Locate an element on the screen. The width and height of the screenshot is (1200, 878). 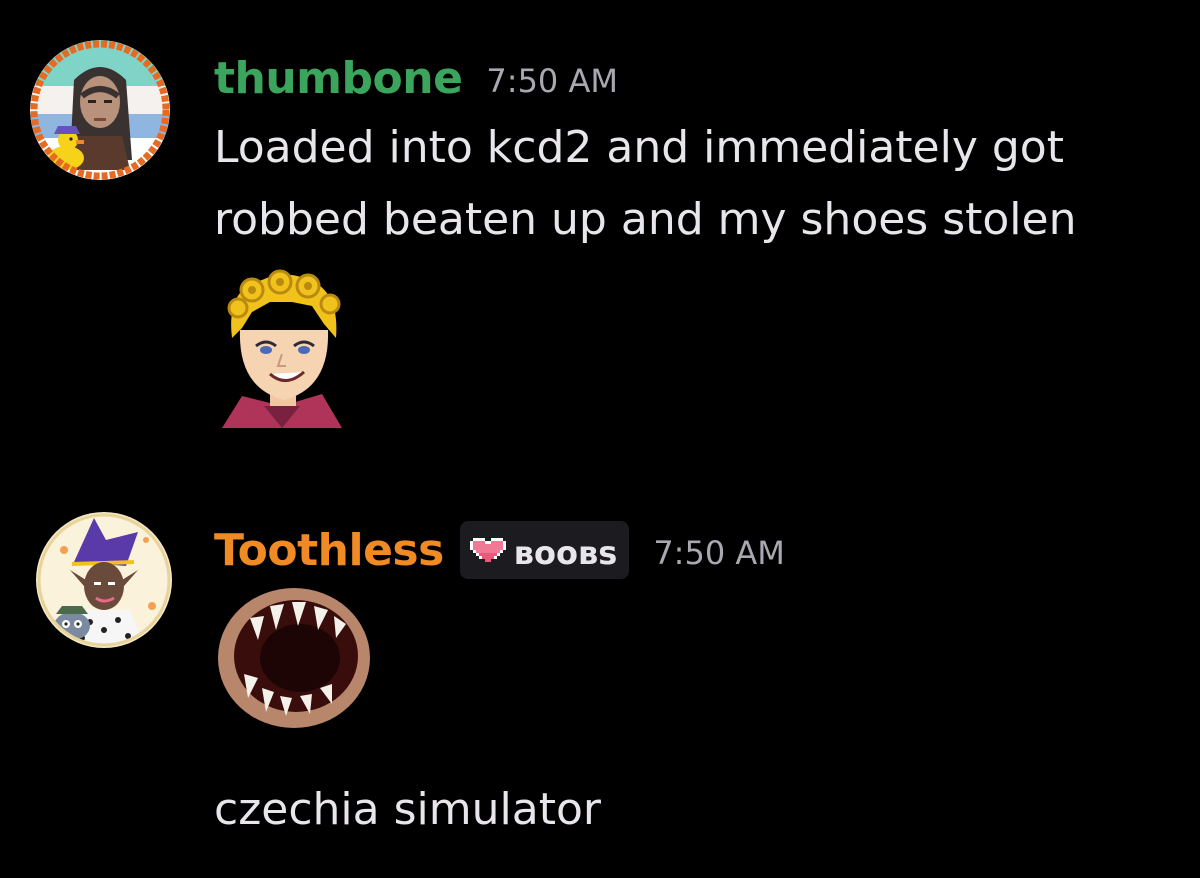
username: thumbone is located at coordinates (338, 78).